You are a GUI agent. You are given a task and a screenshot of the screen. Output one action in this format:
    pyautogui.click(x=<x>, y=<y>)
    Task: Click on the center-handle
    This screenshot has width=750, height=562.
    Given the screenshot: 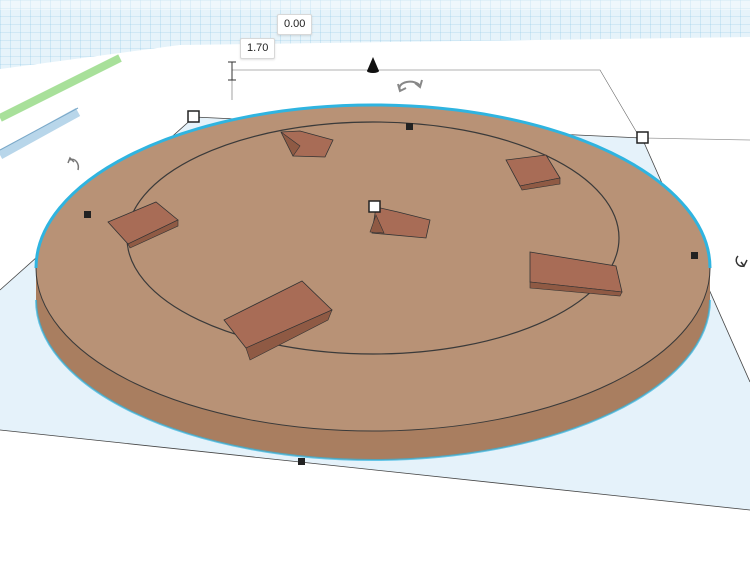 What is the action you would take?
    pyautogui.click(x=374, y=206)
    